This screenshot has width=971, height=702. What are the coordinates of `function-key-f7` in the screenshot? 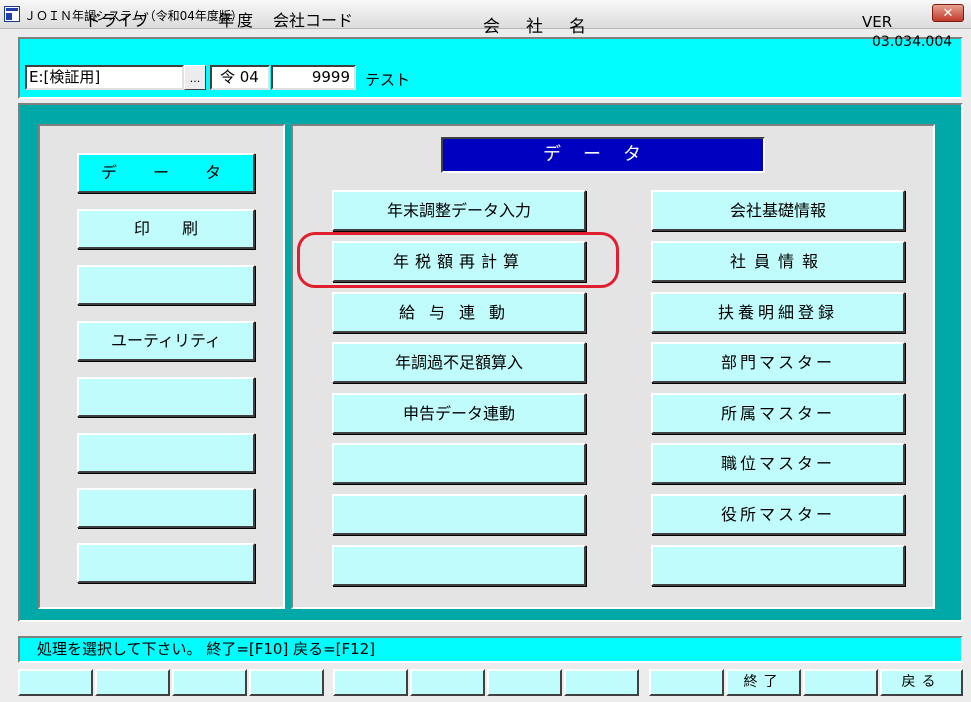 It's located at (524, 682).